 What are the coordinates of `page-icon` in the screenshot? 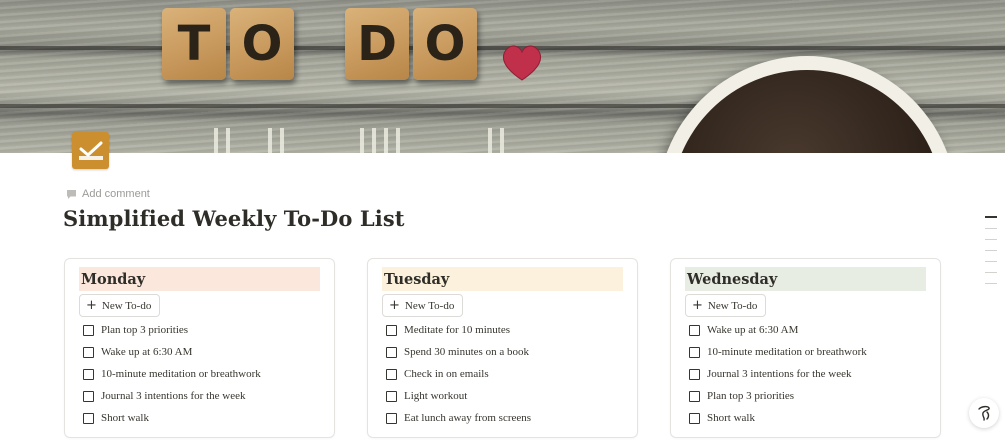 It's located at (90, 150).